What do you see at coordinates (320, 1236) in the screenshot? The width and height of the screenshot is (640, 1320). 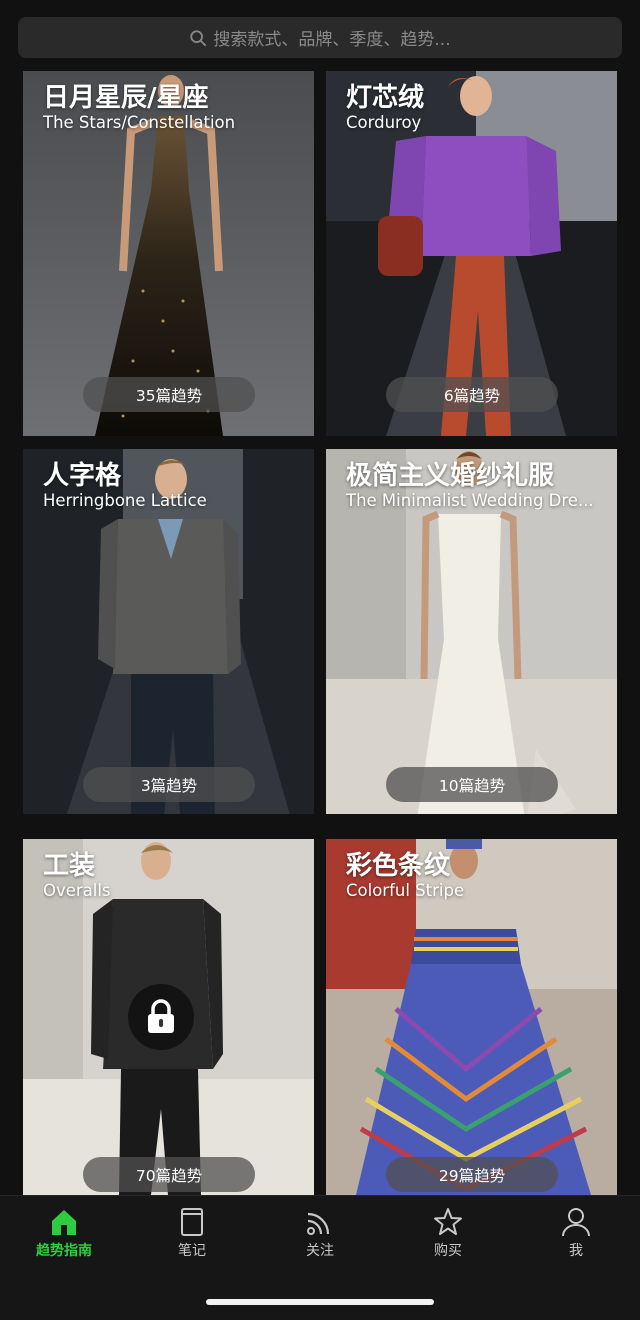 I see `tab-follow: 关注` at bounding box center [320, 1236].